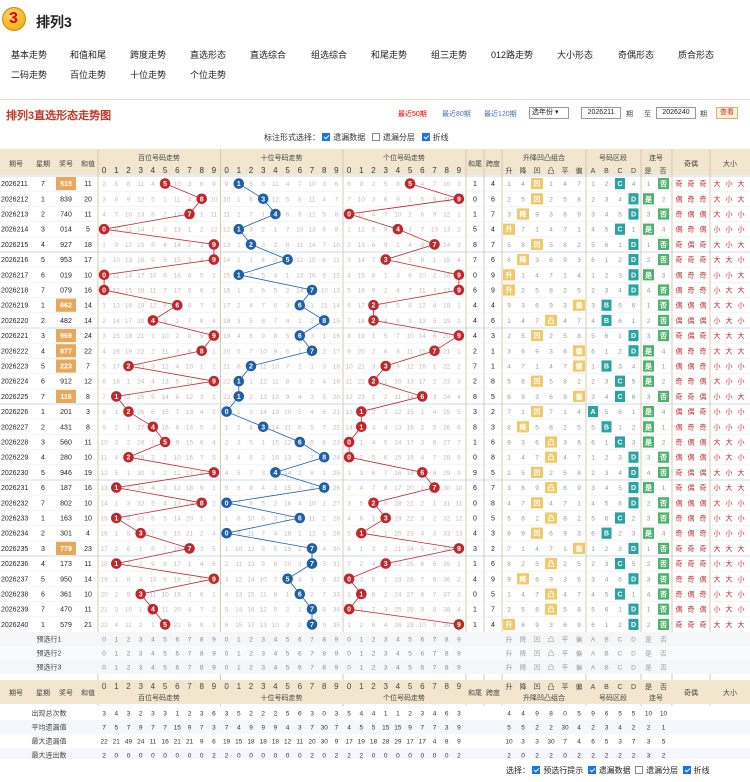 This screenshot has width=750, height=782. Describe the element at coordinates (512, 54) in the screenshot. I see `nav-link: 012路走势` at that location.